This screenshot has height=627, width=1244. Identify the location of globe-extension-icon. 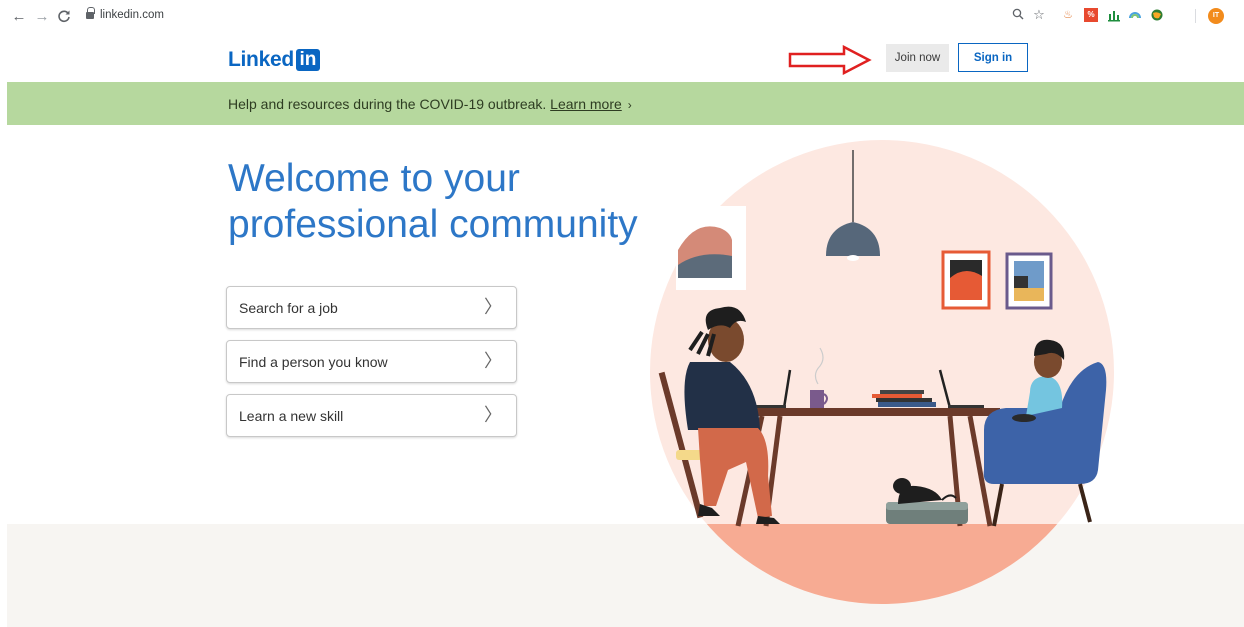
(1157, 15).